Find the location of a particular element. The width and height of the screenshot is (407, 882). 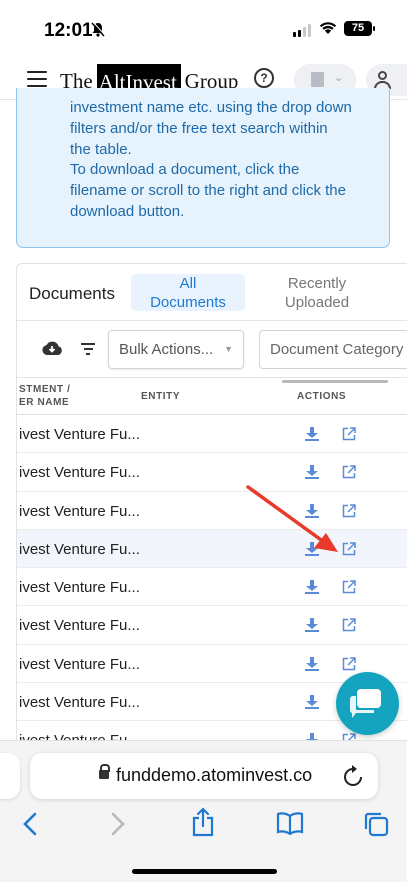

documents-title: Documents is located at coordinates (72, 293).